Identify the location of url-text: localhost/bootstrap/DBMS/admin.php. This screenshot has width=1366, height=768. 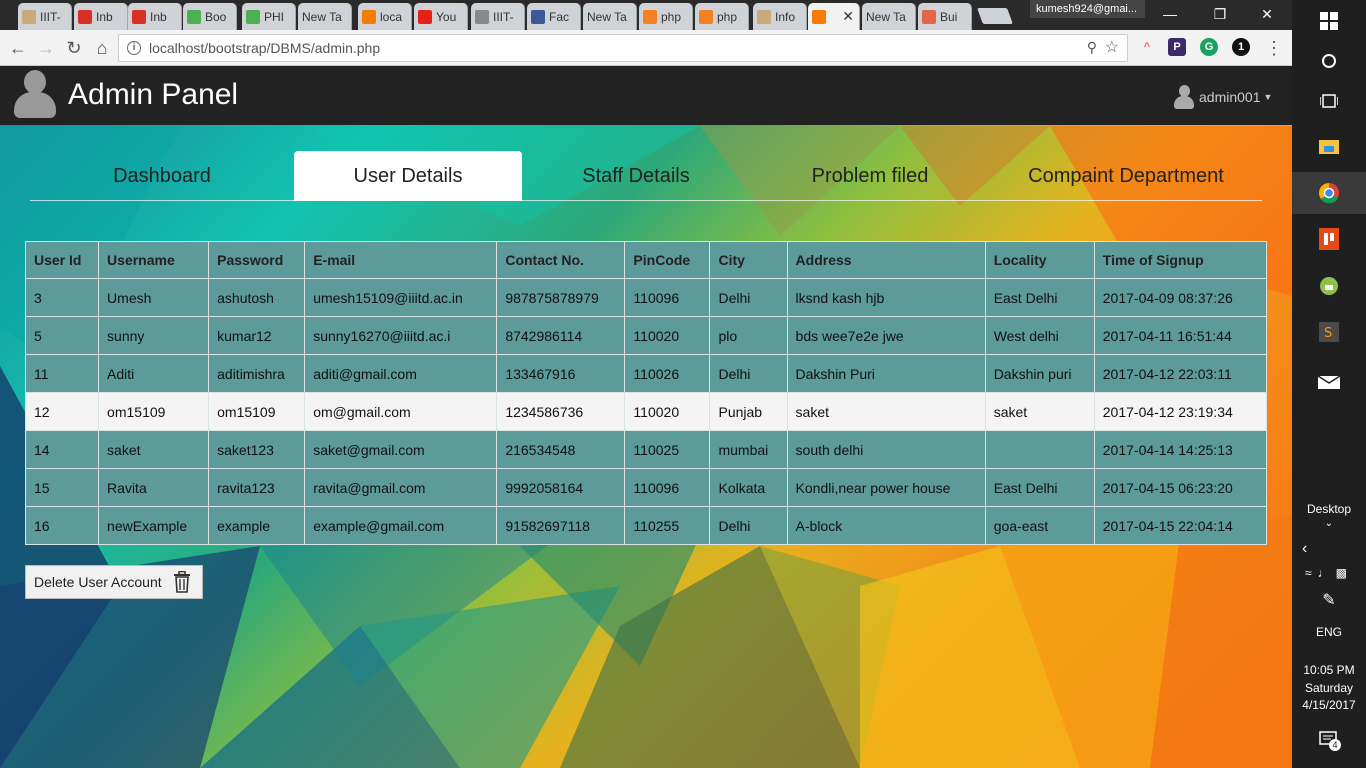
(265, 48).